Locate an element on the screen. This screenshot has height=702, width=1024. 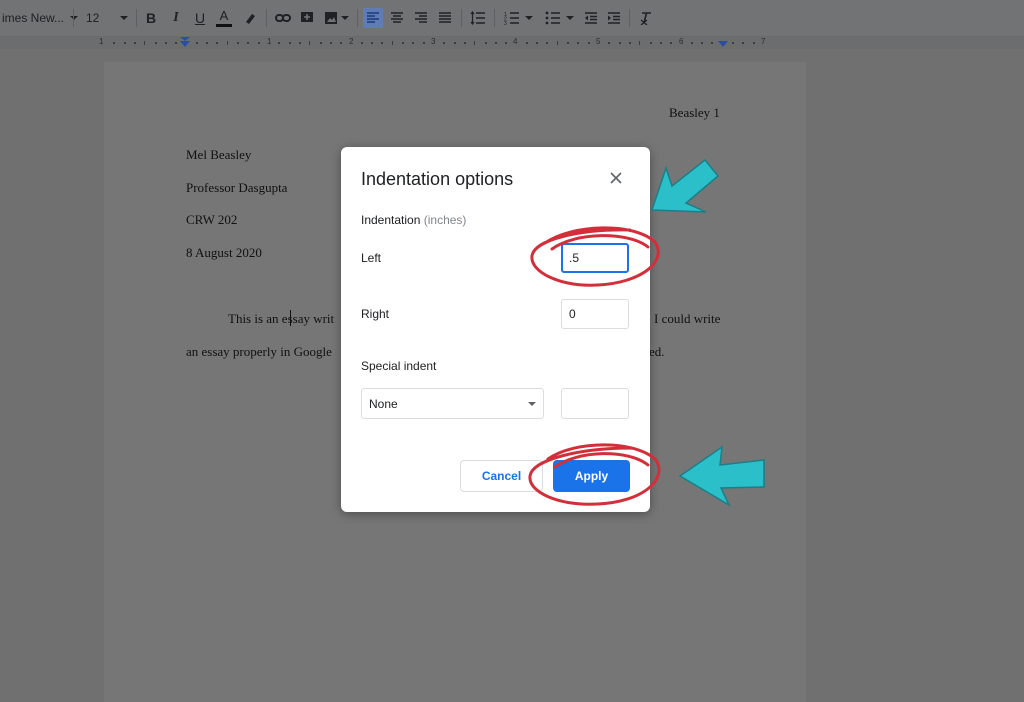
indentation-section-label: Indentation (inches) is located at coordinates (413, 220).